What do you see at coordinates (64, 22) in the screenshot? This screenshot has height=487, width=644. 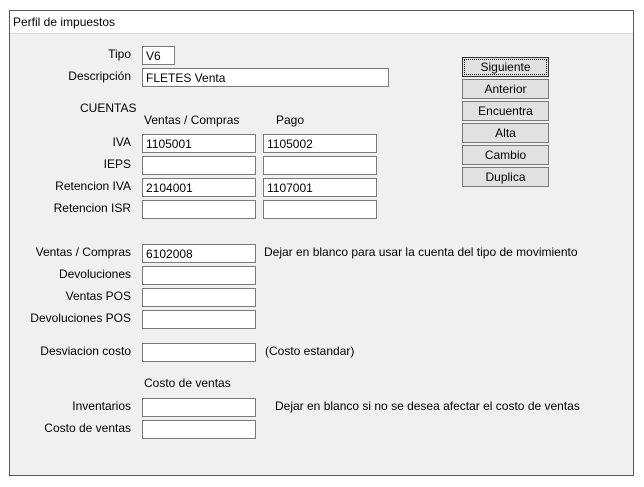 I see `window-title: Perfil de impuestos` at bounding box center [64, 22].